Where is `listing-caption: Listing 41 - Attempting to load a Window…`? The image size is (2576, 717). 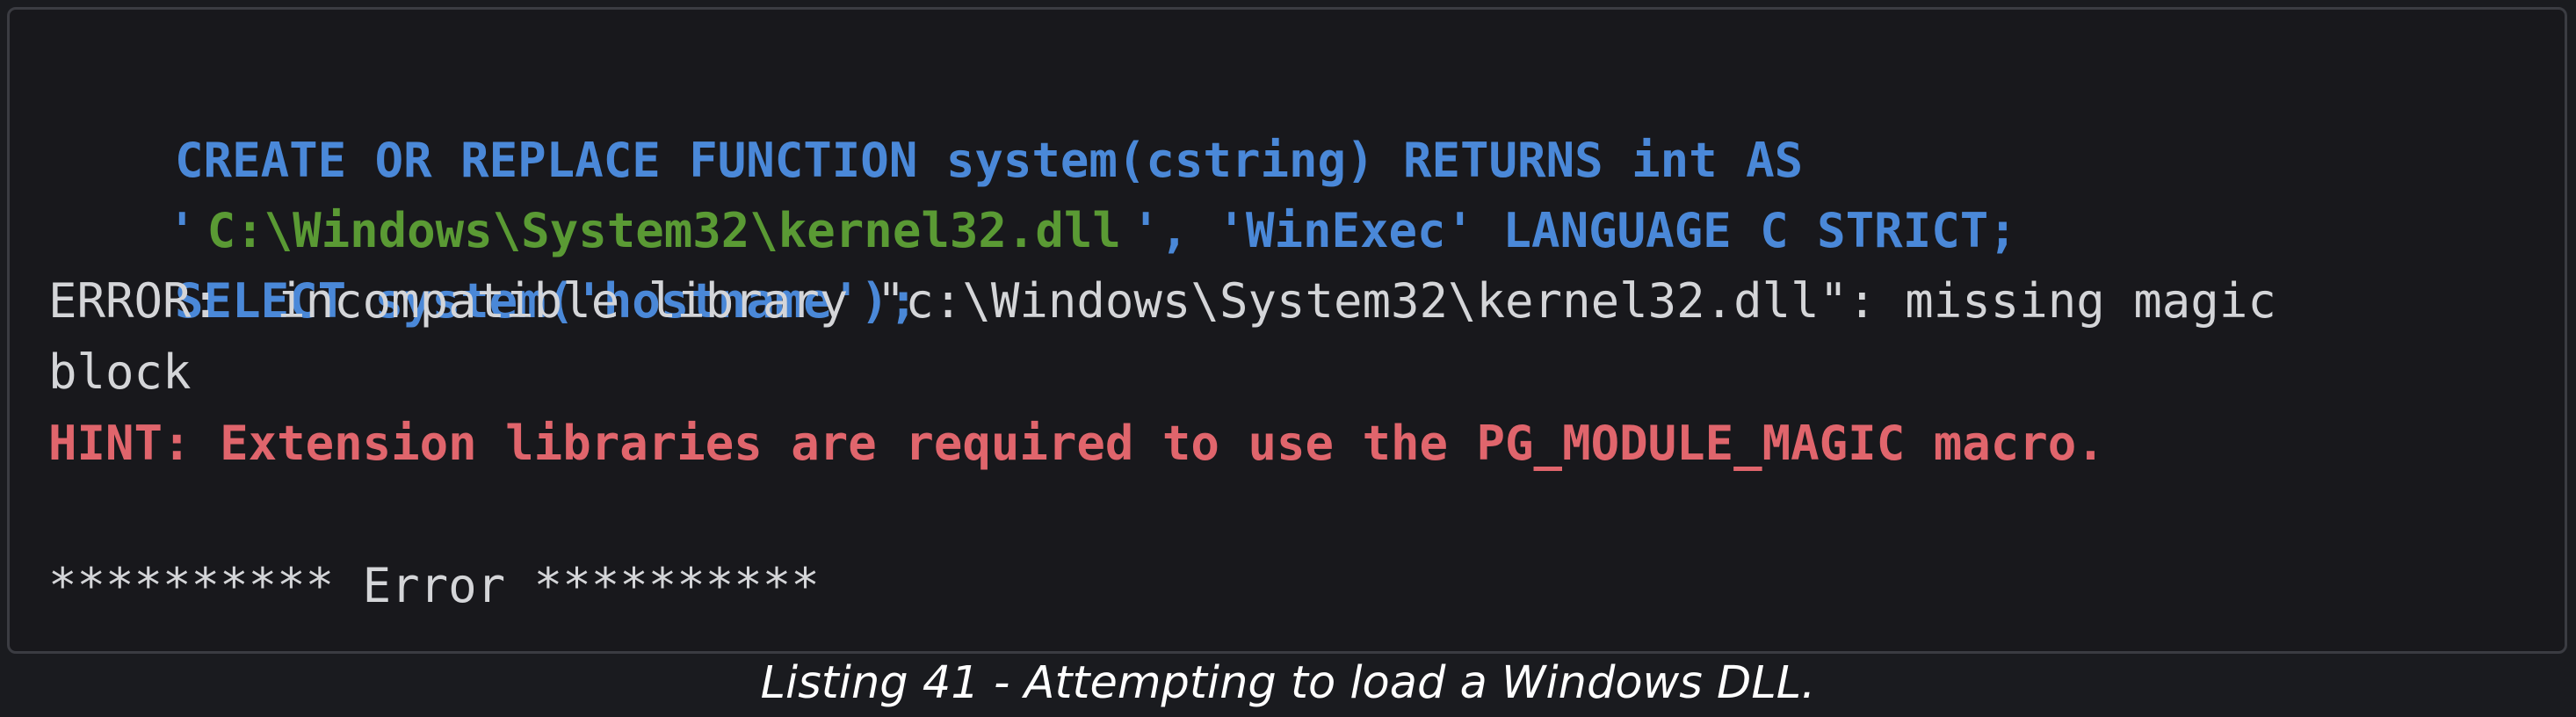
listing-caption: Listing 41 - Attempting to load a Window… is located at coordinates (1288, 683).